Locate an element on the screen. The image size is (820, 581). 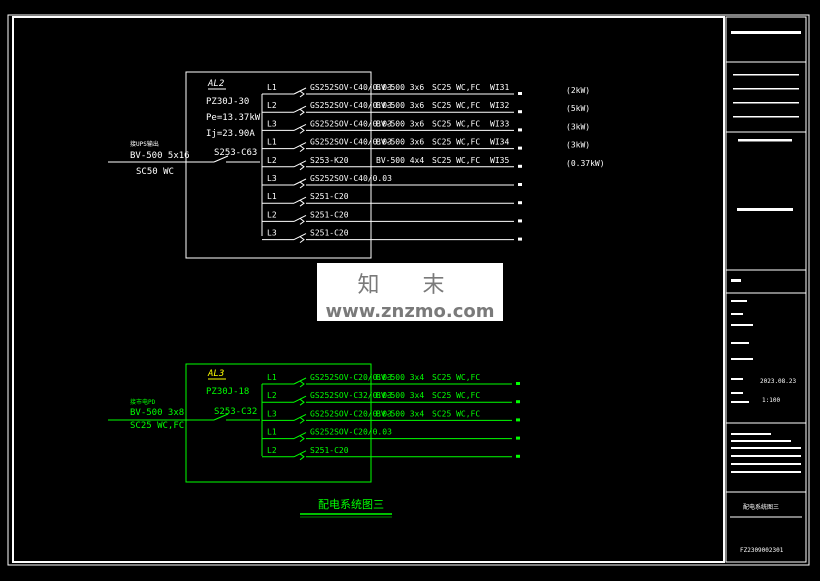
title-date: 2023.08.23 is located at coordinates (778, 381).